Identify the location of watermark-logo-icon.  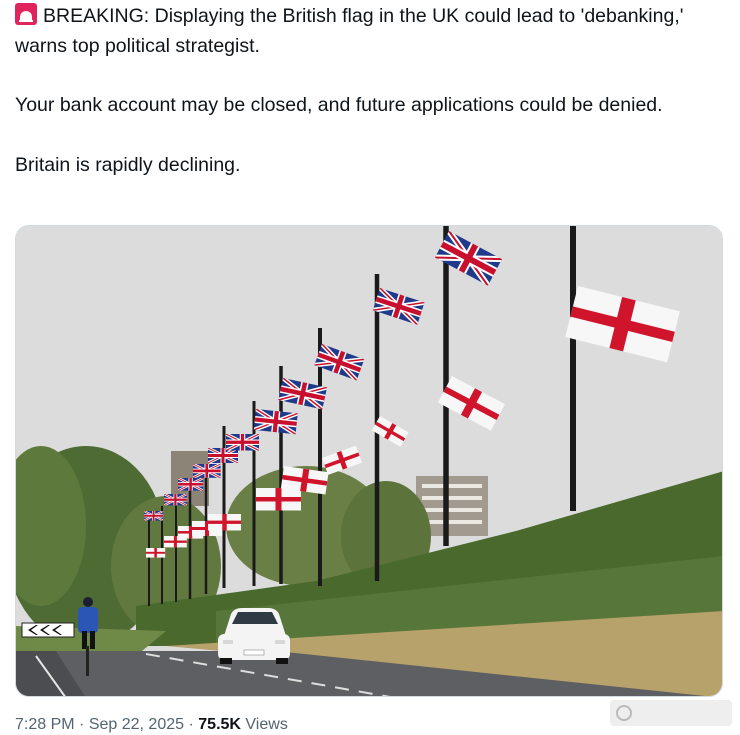
(624, 713).